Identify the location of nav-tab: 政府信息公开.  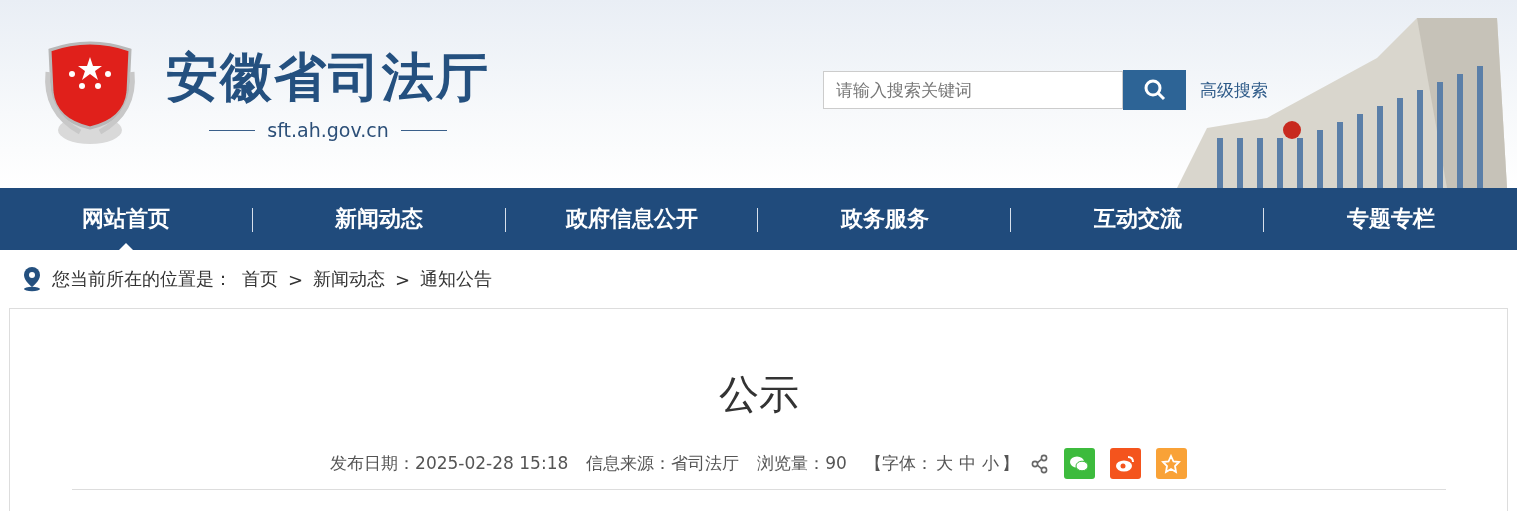
(632, 219).